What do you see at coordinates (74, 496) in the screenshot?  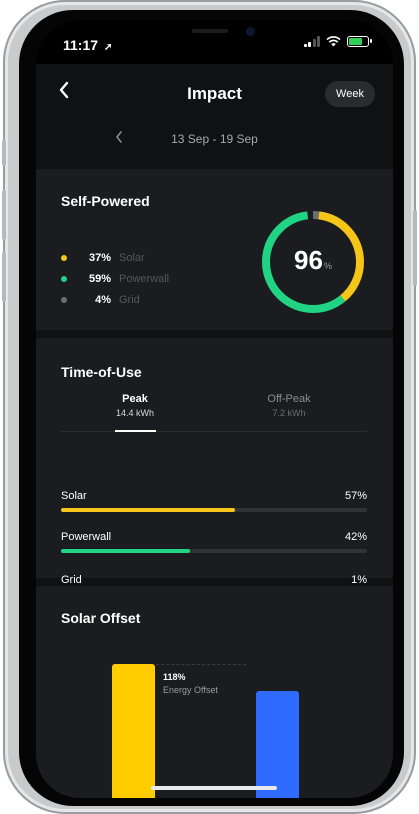 I see `tou-bar-label: Solar` at bounding box center [74, 496].